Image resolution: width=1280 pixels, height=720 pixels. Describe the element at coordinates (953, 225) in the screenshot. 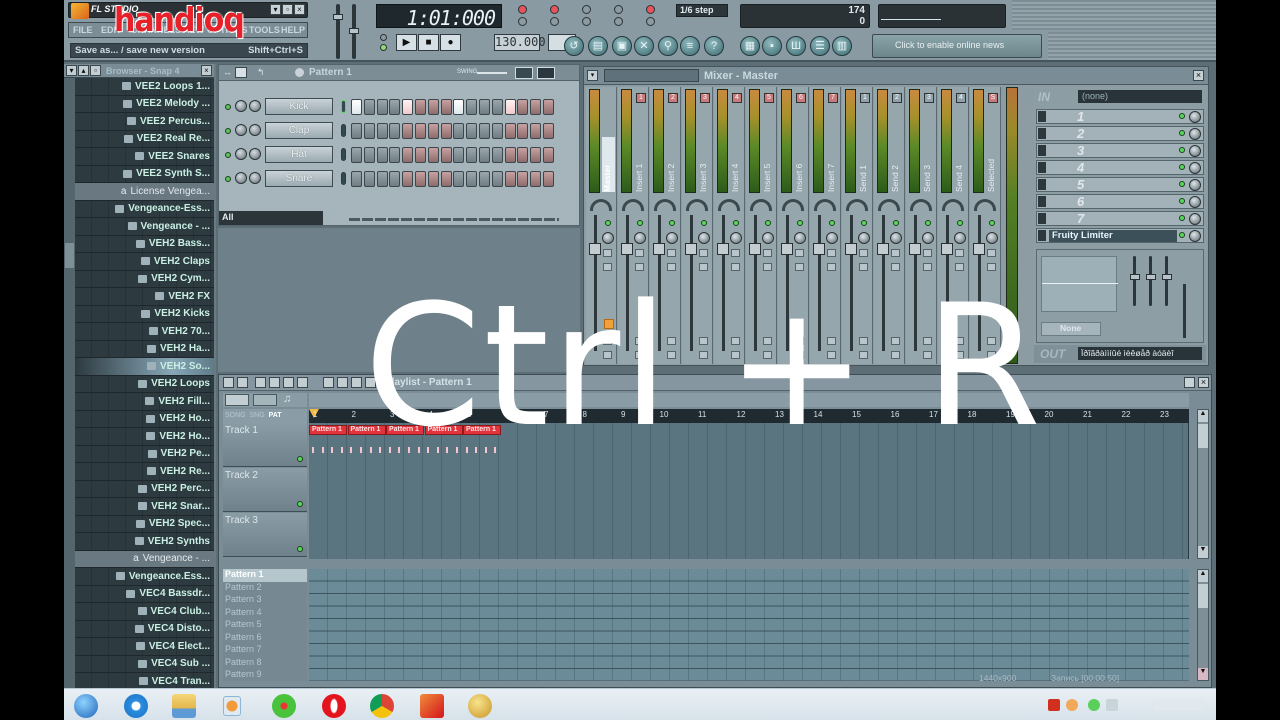

I see `mixer-strip: 4 Send 4` at that location.